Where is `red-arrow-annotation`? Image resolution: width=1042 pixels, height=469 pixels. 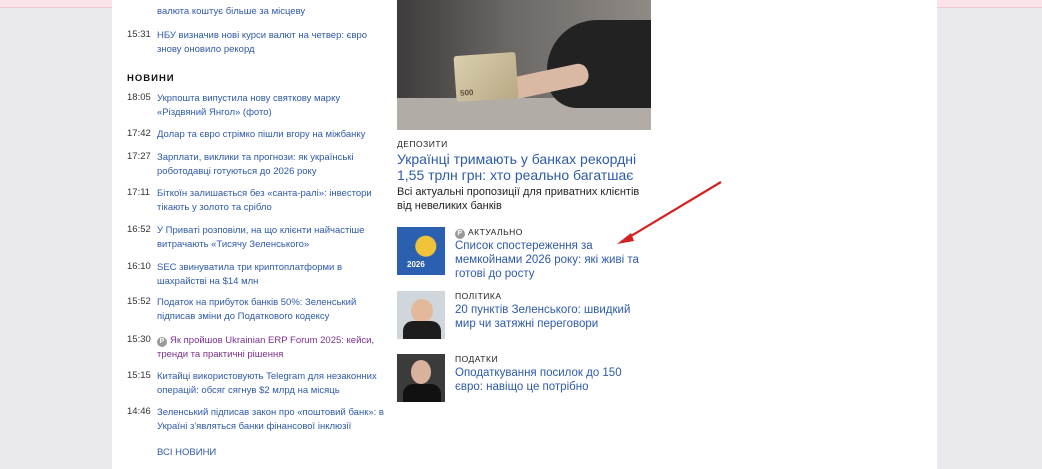 red-arrow-annotation is located at coordinates (669, 212).